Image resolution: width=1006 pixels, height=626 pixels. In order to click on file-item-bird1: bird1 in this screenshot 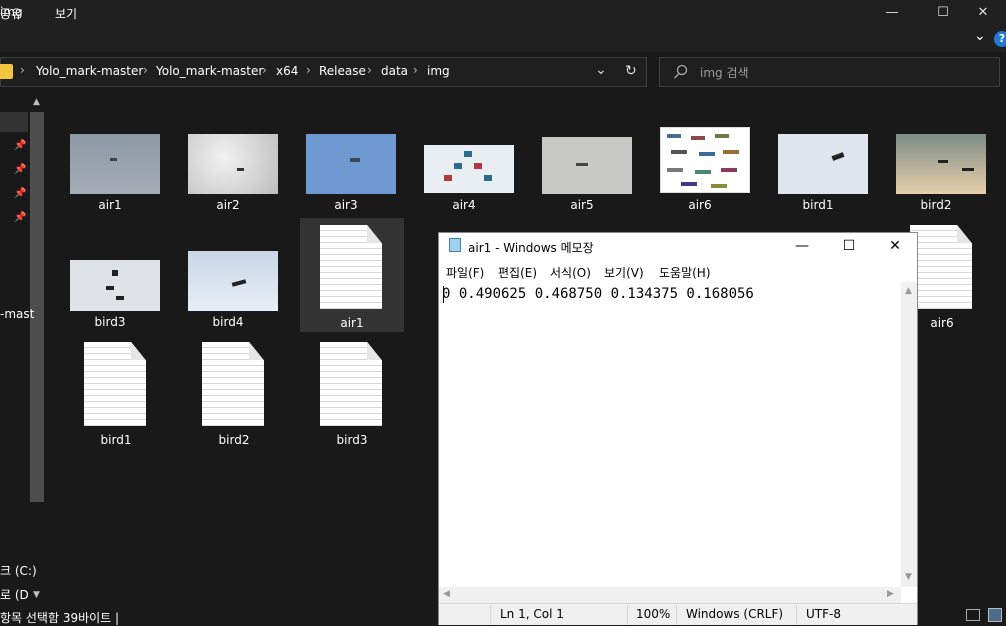, I will do `click(818, 181)`.